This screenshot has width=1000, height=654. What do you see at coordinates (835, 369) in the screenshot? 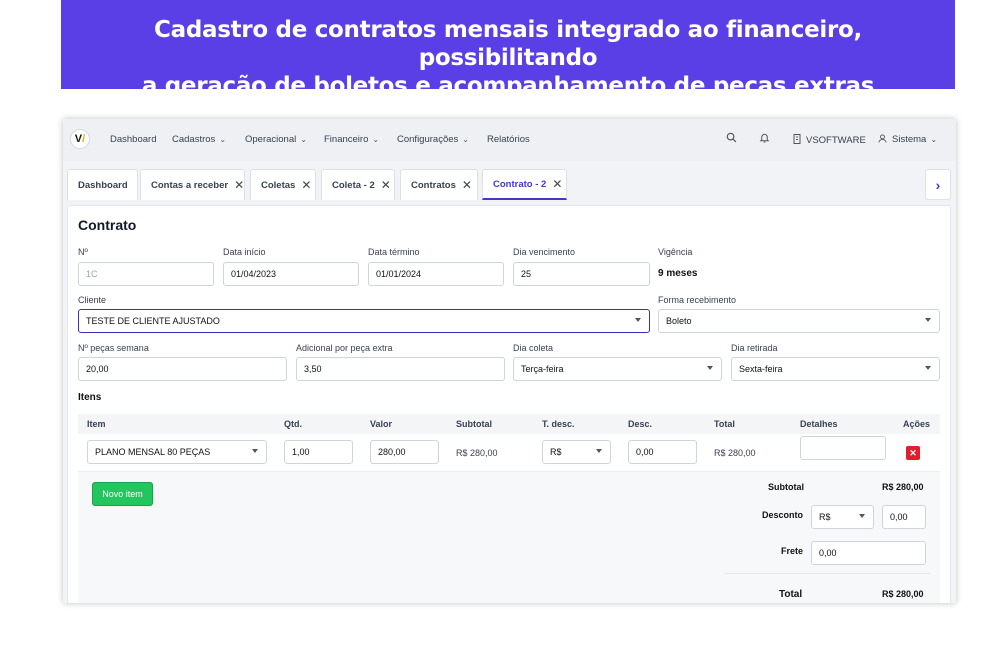
I see `dia-retirada-select: Sexta-feira` at bounding box center [835, 369].